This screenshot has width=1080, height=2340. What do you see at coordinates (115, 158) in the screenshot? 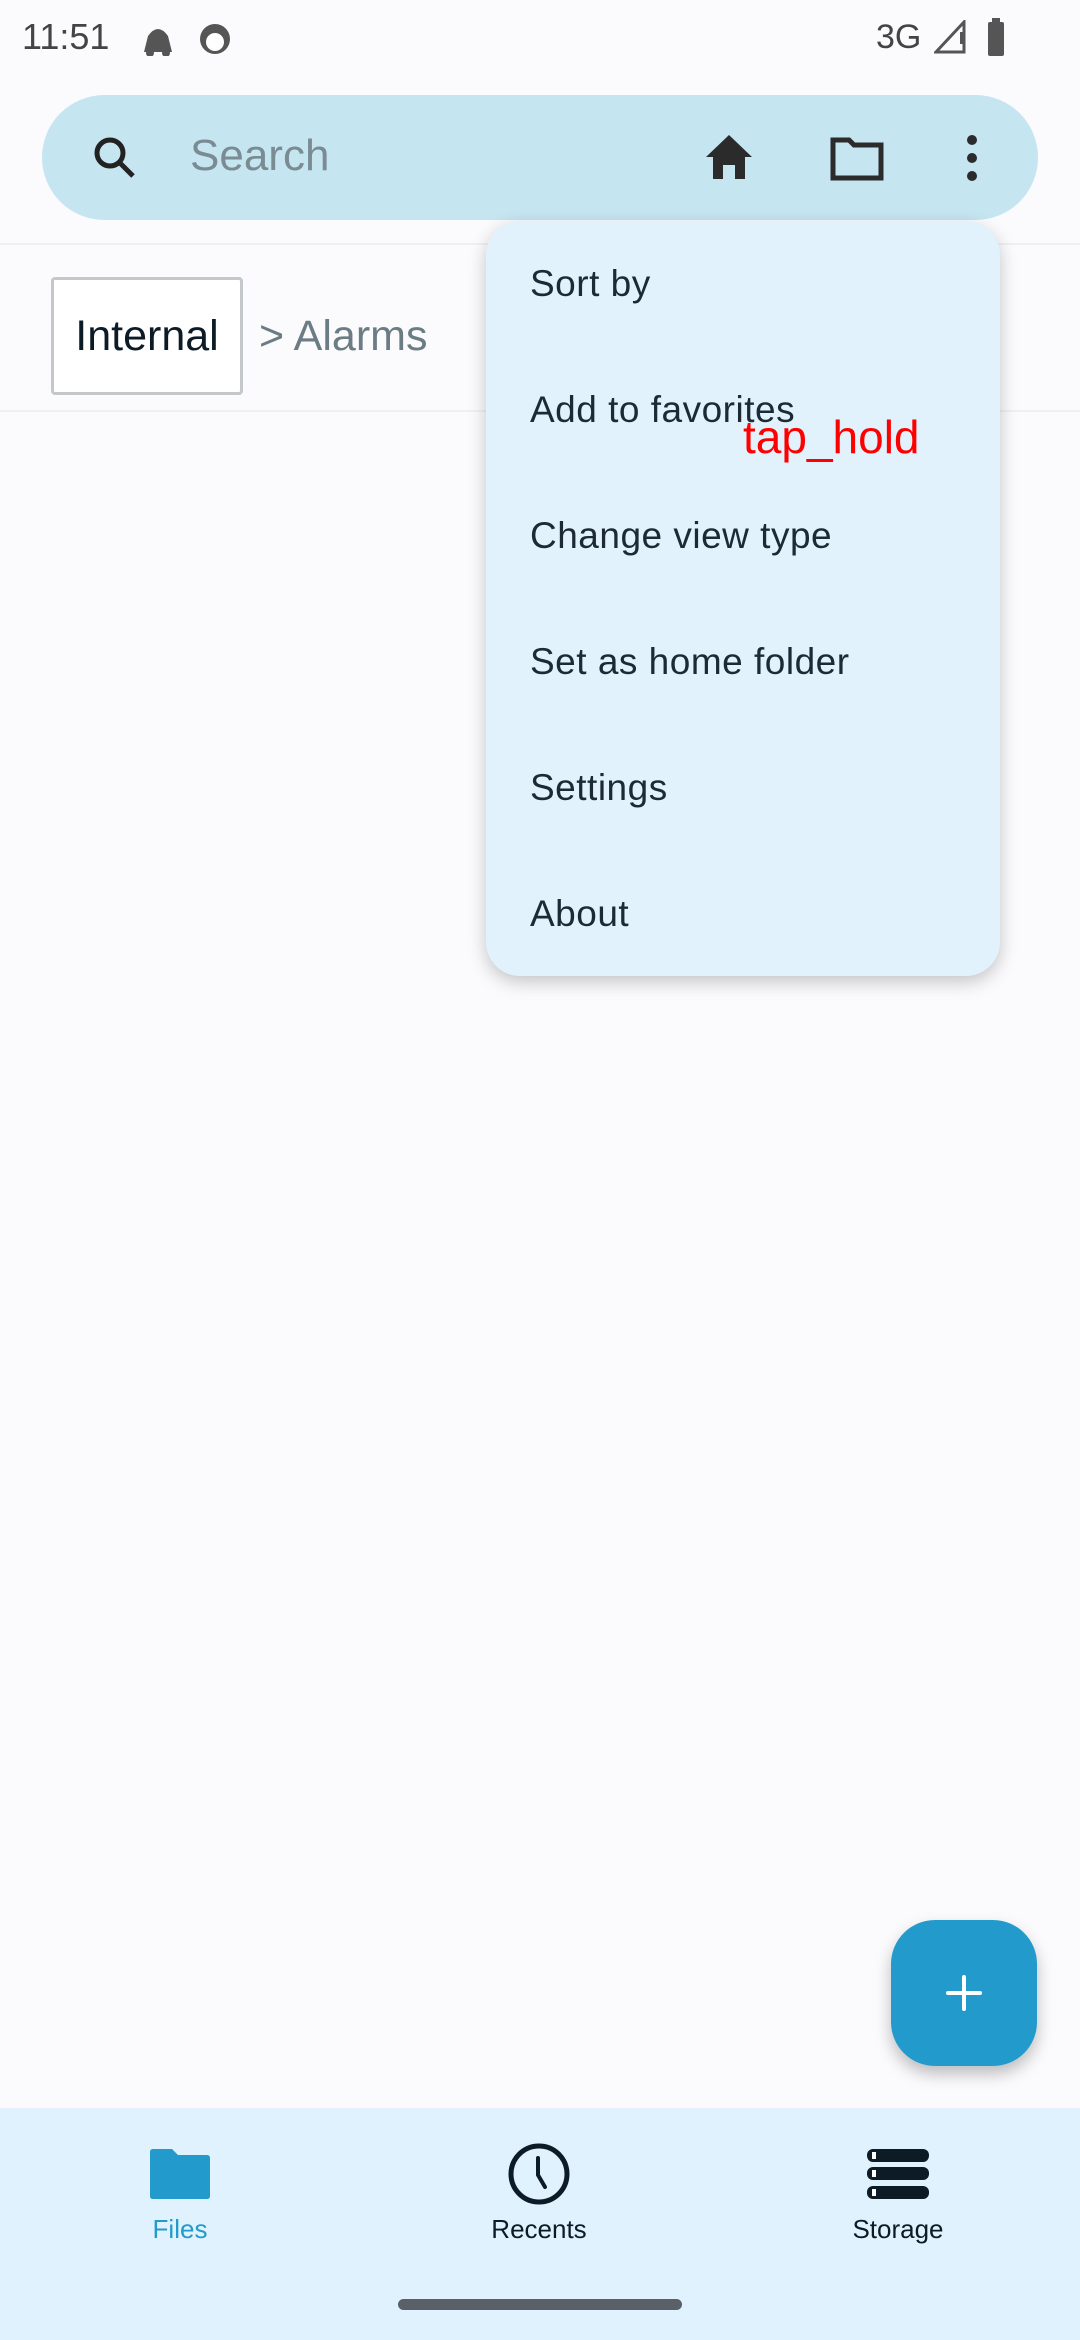
I see `search-icon` at bounding box center [115, 158].